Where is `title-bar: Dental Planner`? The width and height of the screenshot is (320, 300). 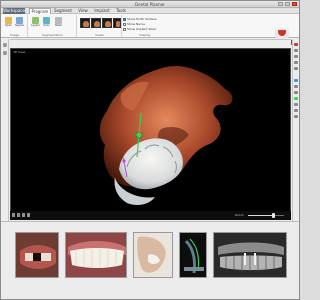
title-bar: Dental Planner is located at coordinates (150, 4).